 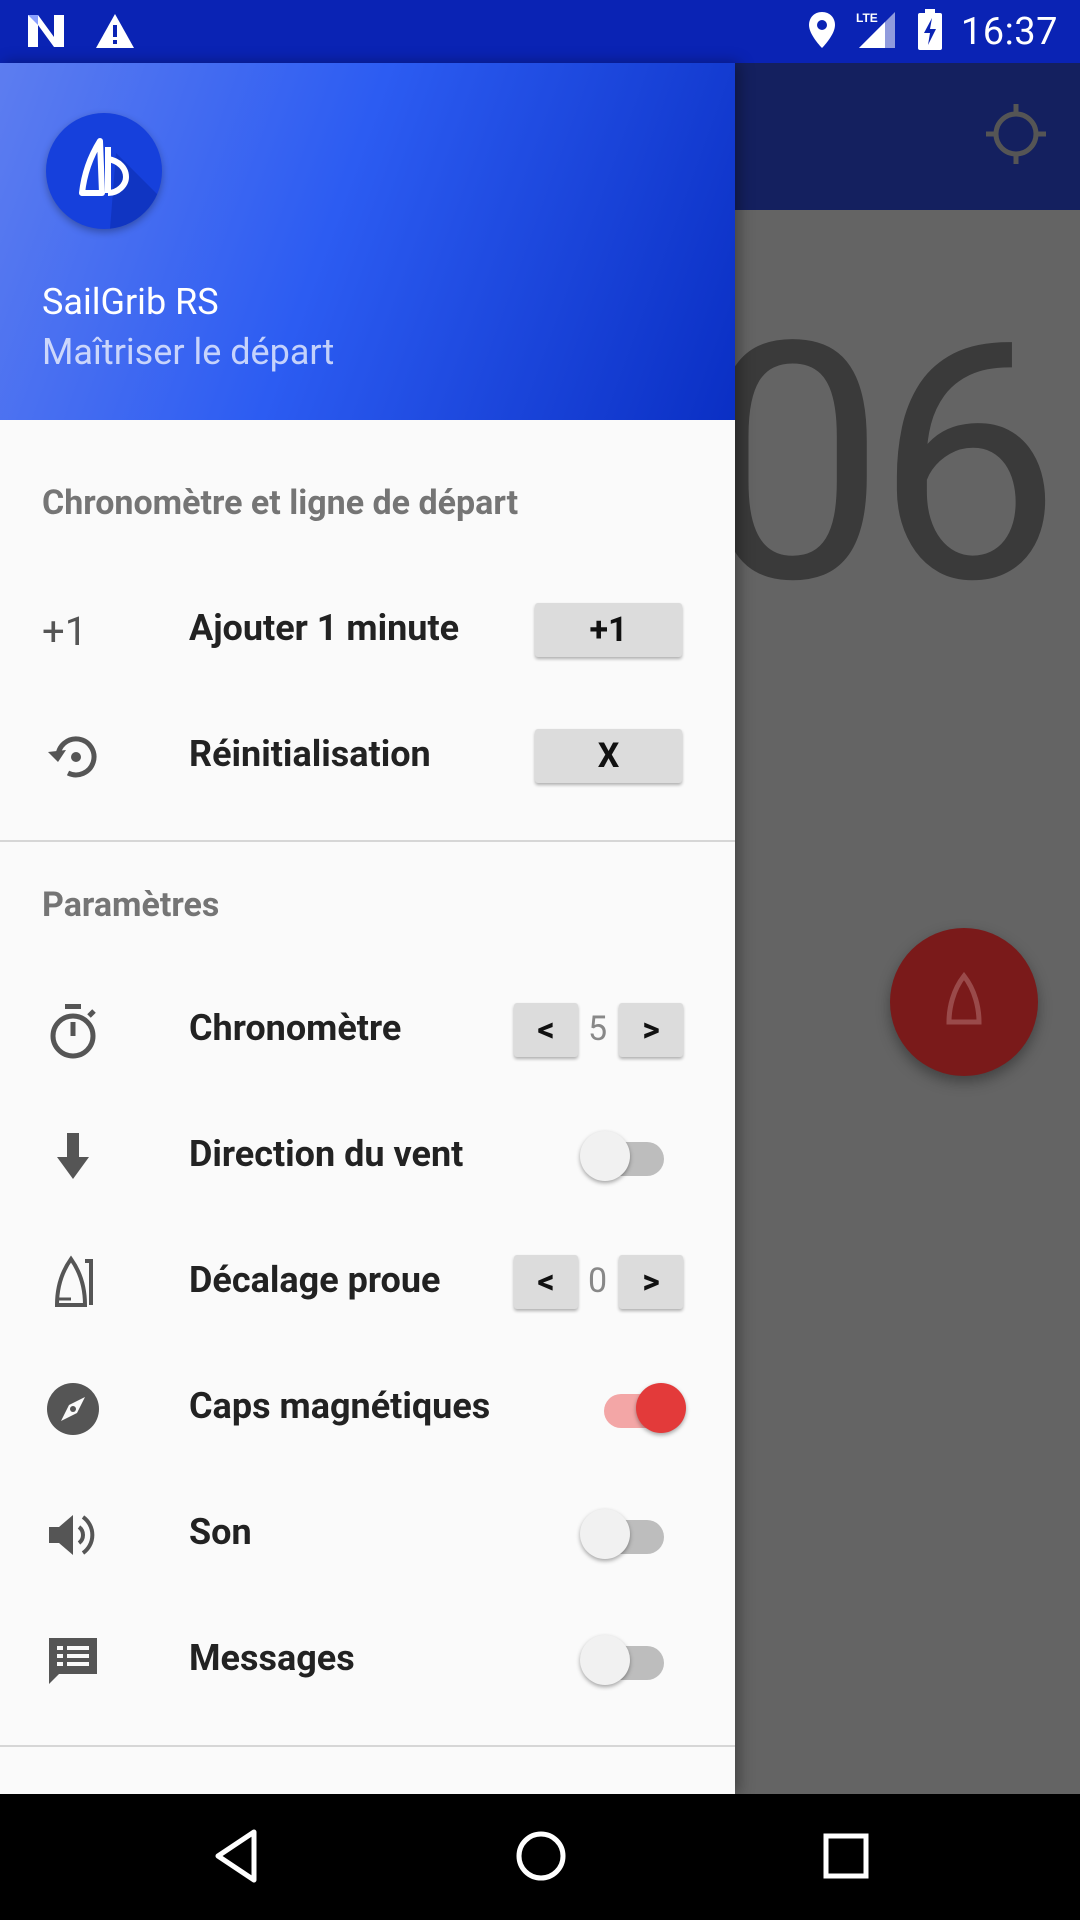 What do you see at coordinates (104, 171) in the screenshot?
I see `app-logo` at bounding box center [104, 171].